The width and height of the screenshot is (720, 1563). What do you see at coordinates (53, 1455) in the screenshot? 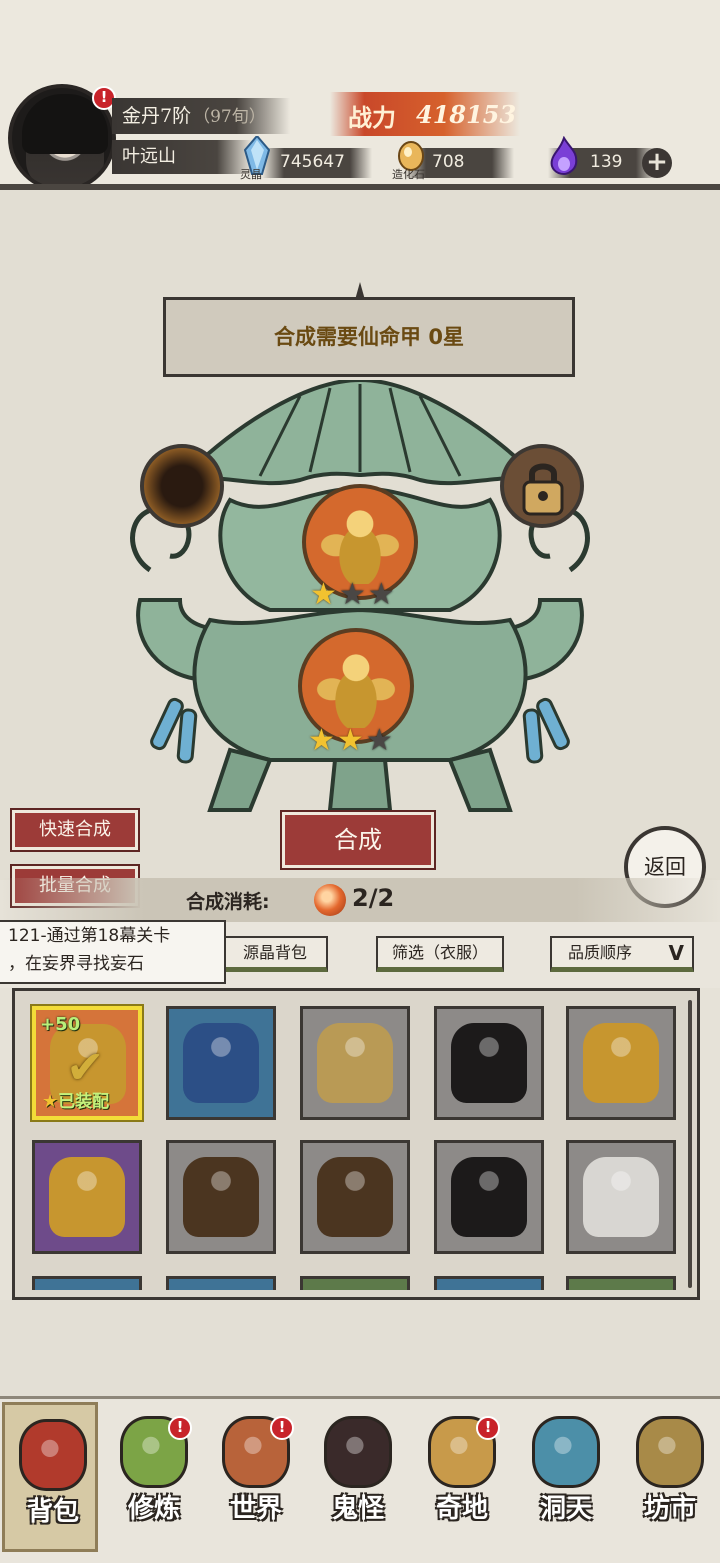
I see `bag-icon` at bounding box center [53, 1455].